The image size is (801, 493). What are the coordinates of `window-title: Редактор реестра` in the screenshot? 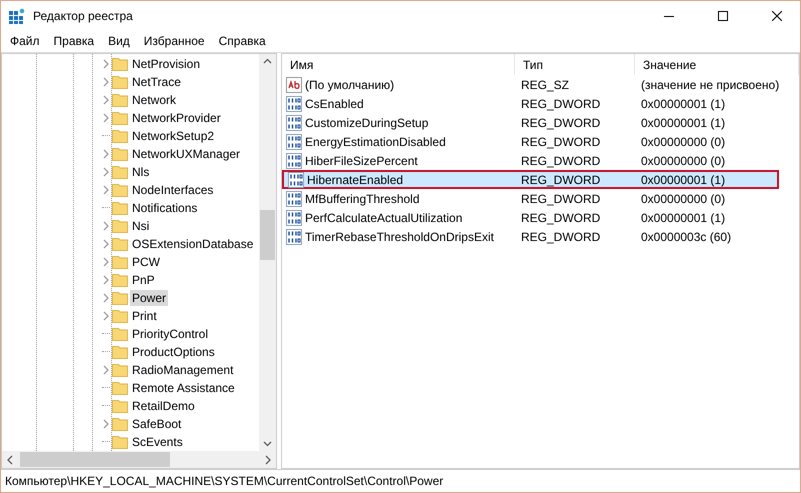 It's located at (83, 15).